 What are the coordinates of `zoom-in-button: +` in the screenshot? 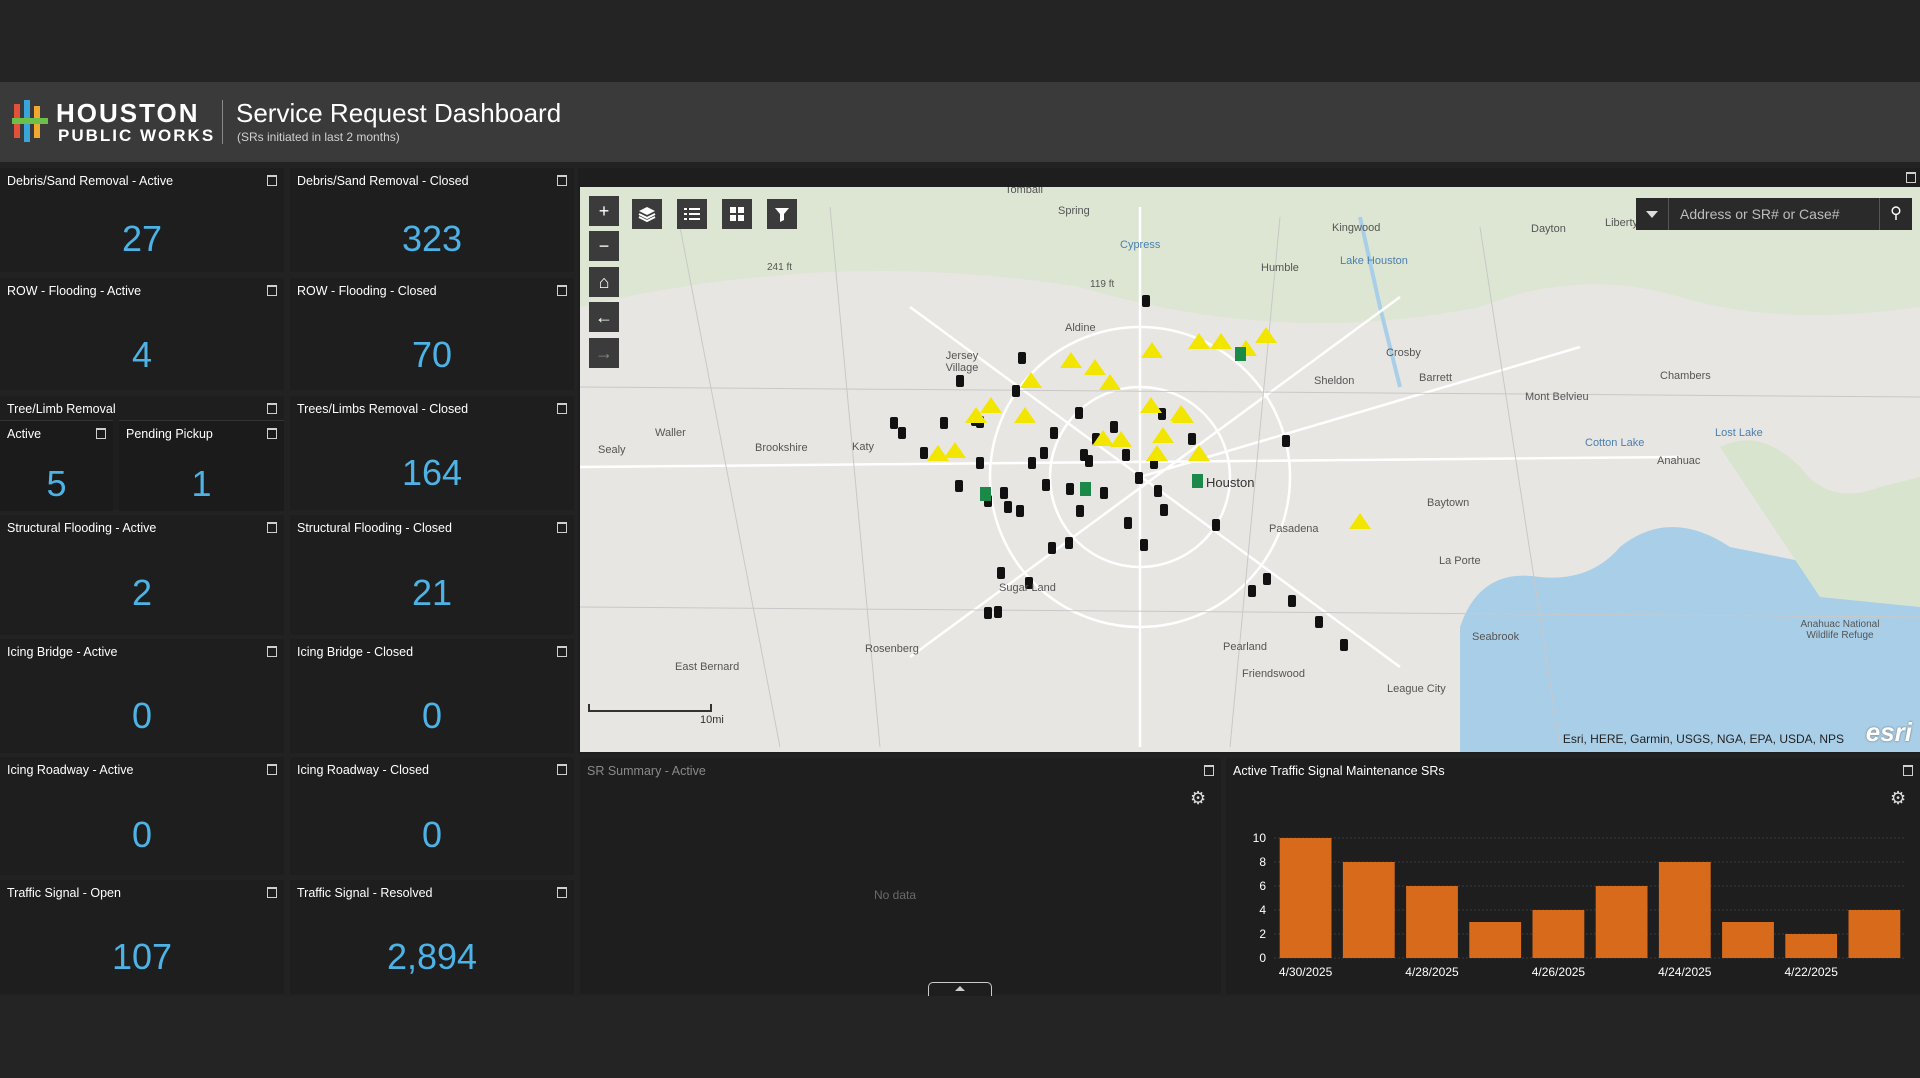 It's located at (604, 211).